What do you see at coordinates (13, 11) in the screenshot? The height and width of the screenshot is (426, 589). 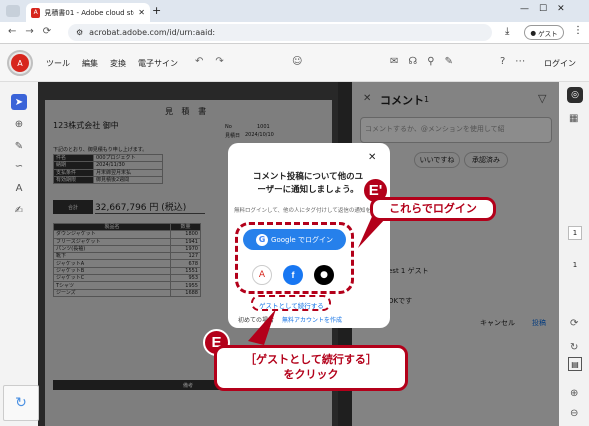 I see `tab-list-icon` at bounding box center [13, 11].